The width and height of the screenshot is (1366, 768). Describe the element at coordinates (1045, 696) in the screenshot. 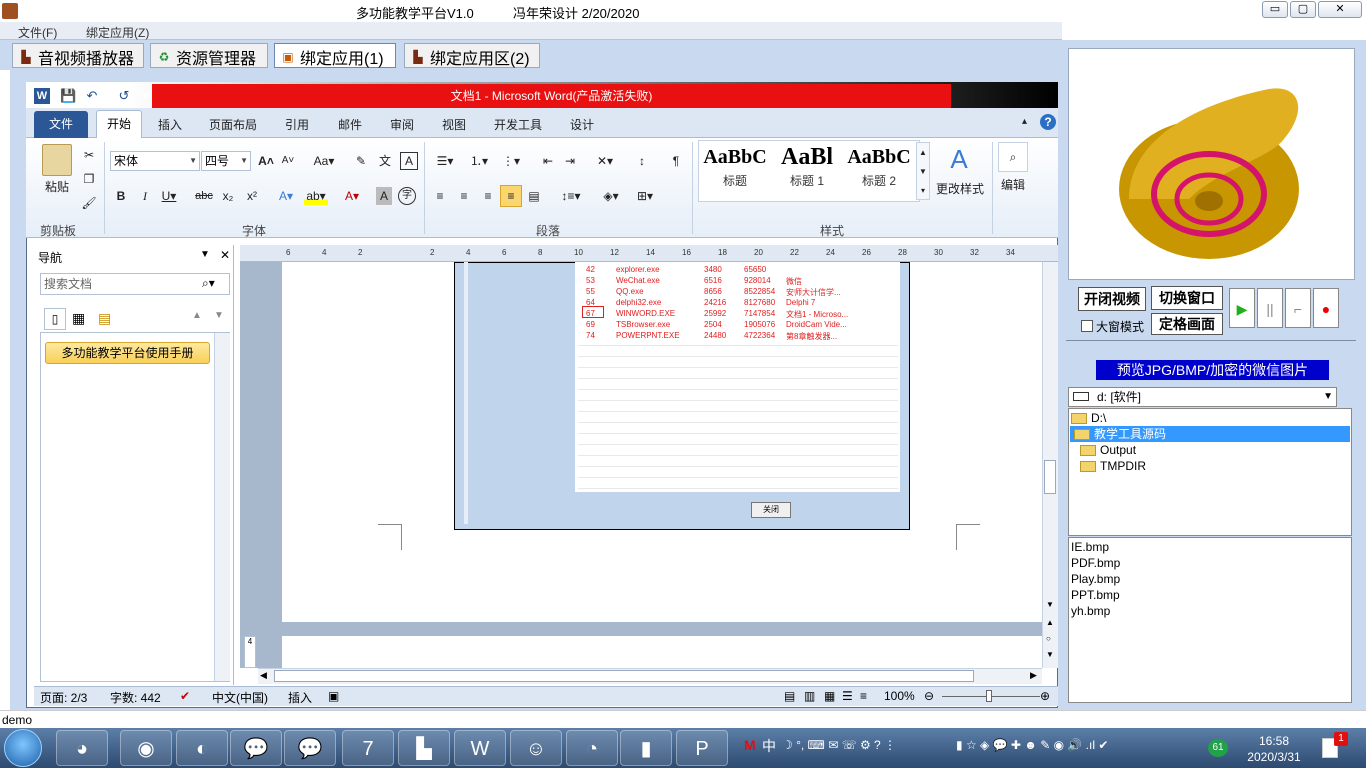

I see `zoom-in-icon: ⊕` at that location.